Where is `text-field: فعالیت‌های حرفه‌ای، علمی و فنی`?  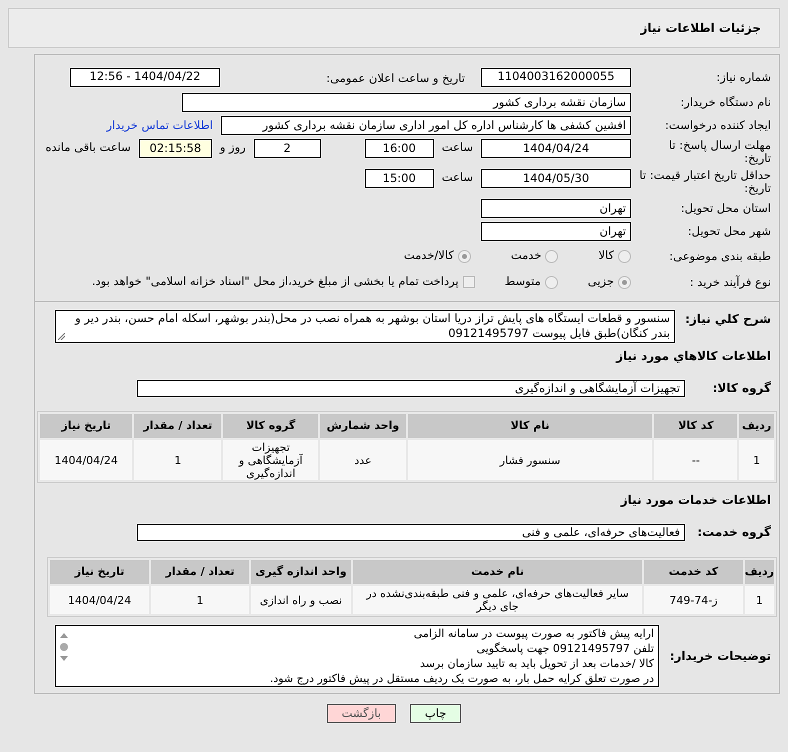
text-field: فعالیت‌های حرفه‌ای، علمی و فنی is located at coordinates (411, 532).